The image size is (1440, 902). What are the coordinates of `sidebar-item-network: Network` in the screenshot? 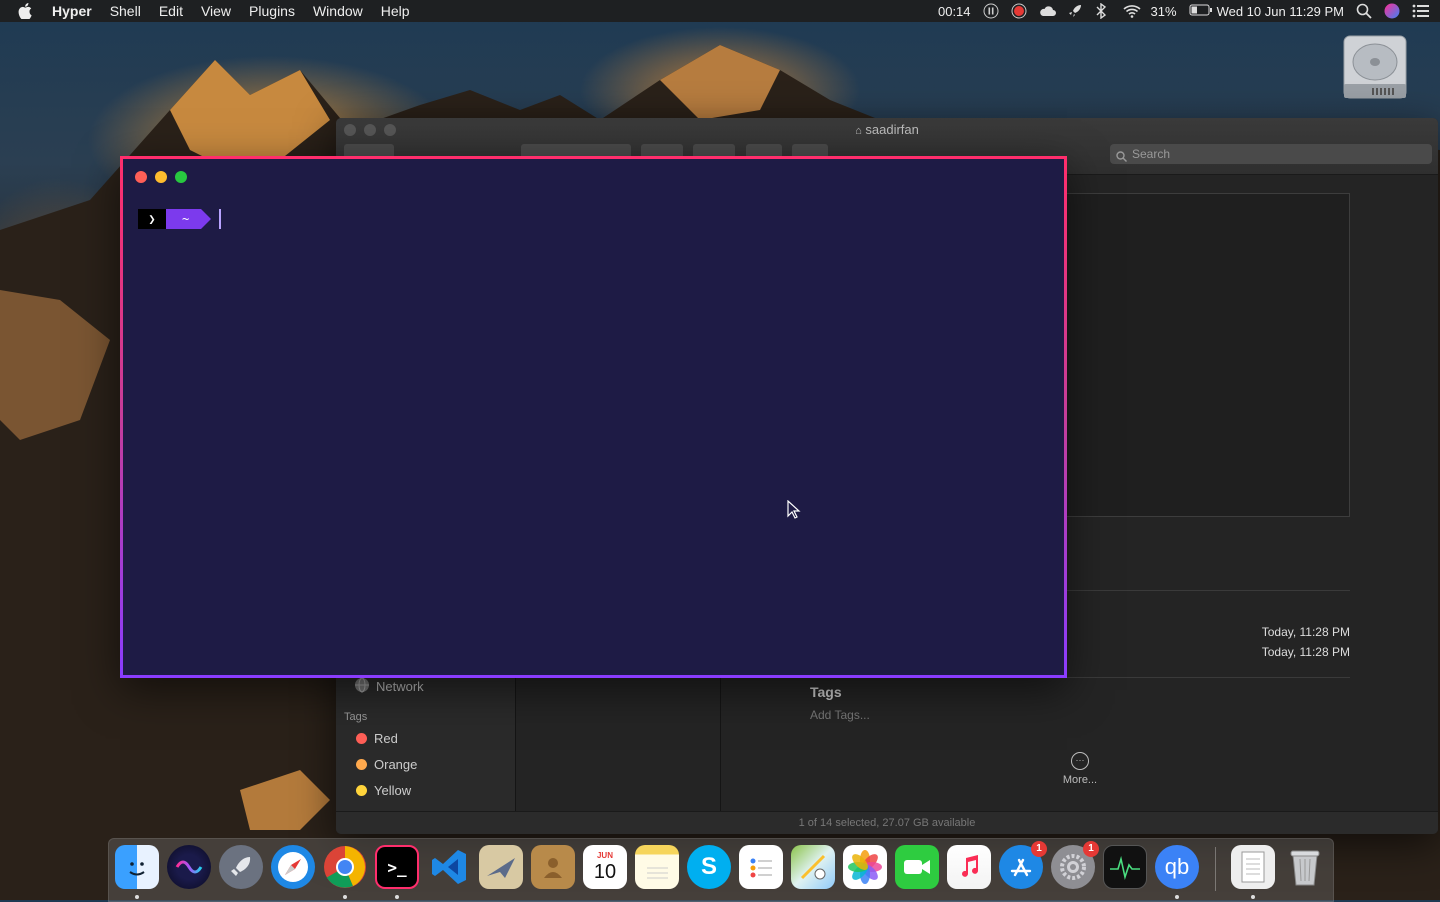 It's located at (389, 686).